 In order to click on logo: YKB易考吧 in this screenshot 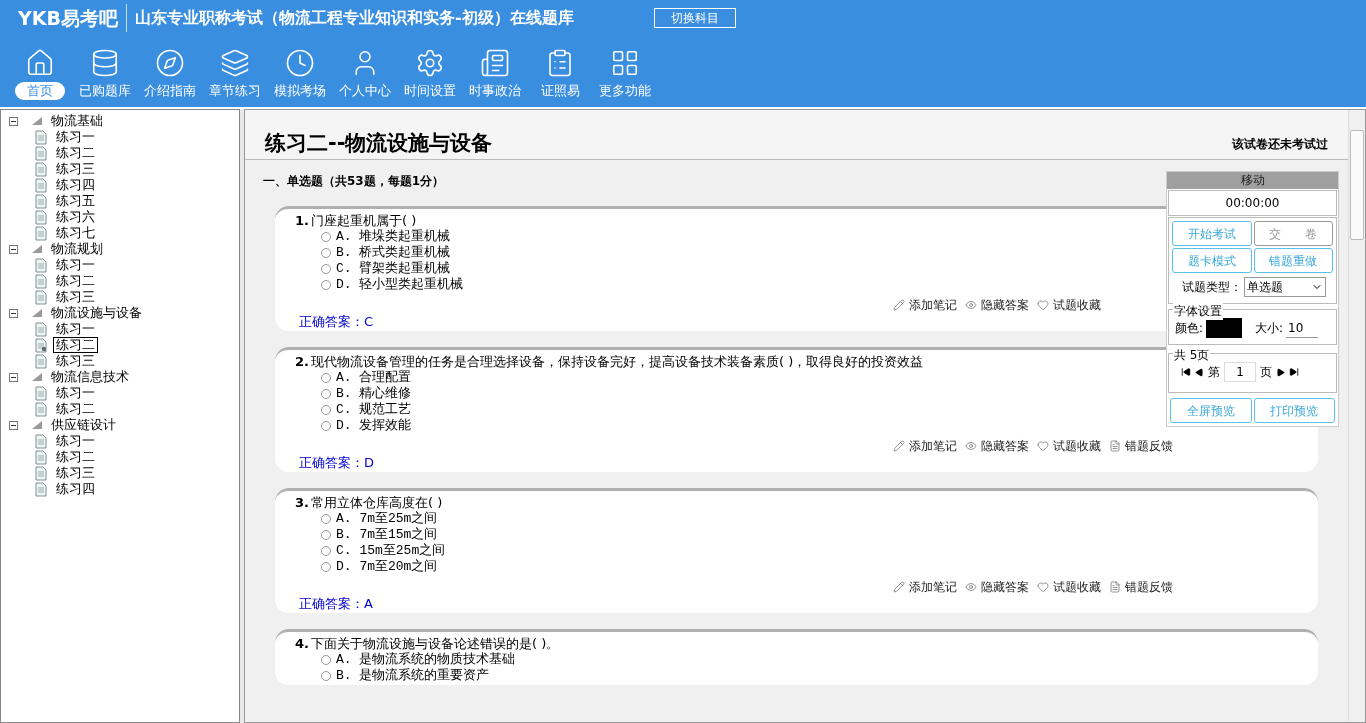, I will do `click(72, 18)`.